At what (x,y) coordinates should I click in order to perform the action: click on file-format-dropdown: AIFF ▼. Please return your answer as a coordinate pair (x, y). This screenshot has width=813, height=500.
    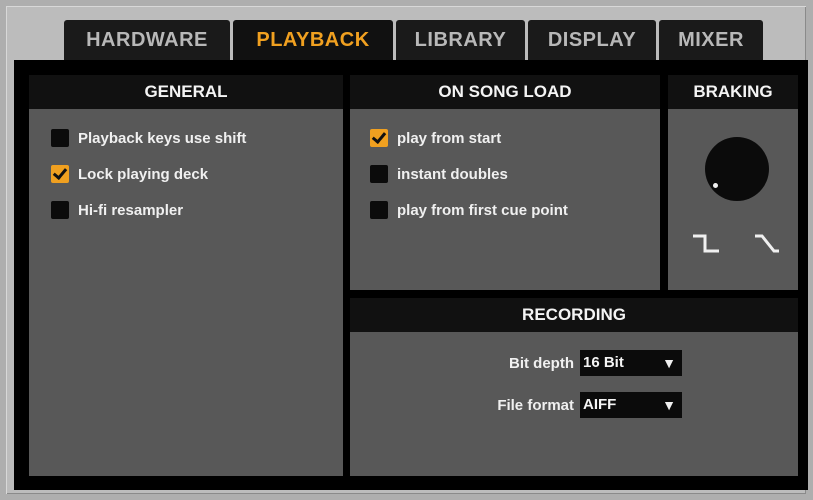
    Looking at the image, I should click on (631, 405).